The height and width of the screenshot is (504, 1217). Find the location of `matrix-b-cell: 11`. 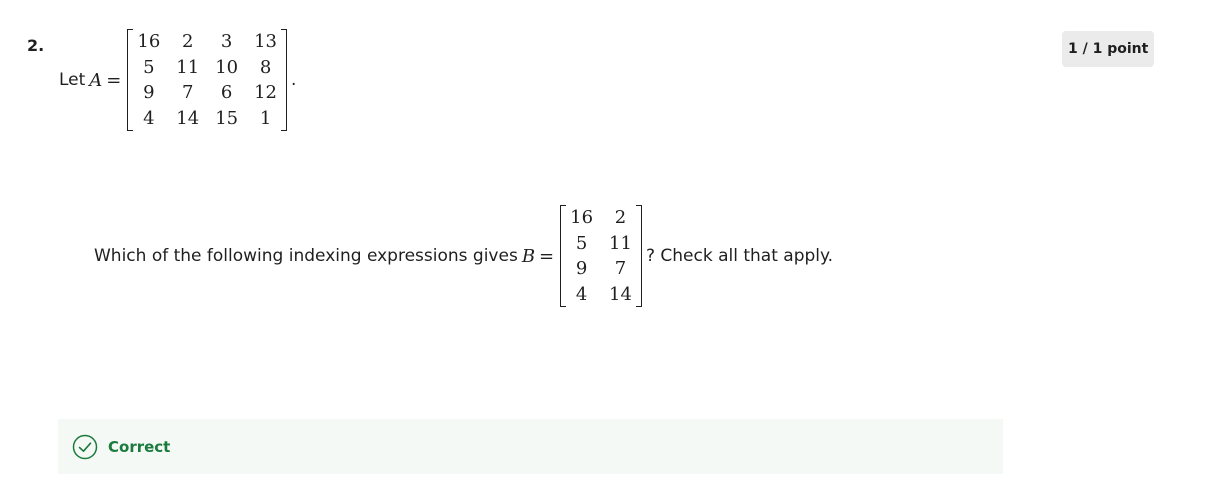

matrix-b-cell: 11 is located at coordinates (620, 243).